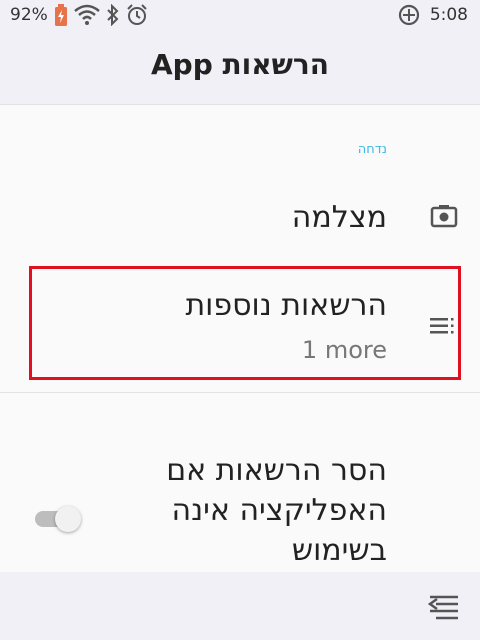  Describe the element at coordinates (240, 16) in the screenshot. I see `status-bar: 92% 5:08` at that location.